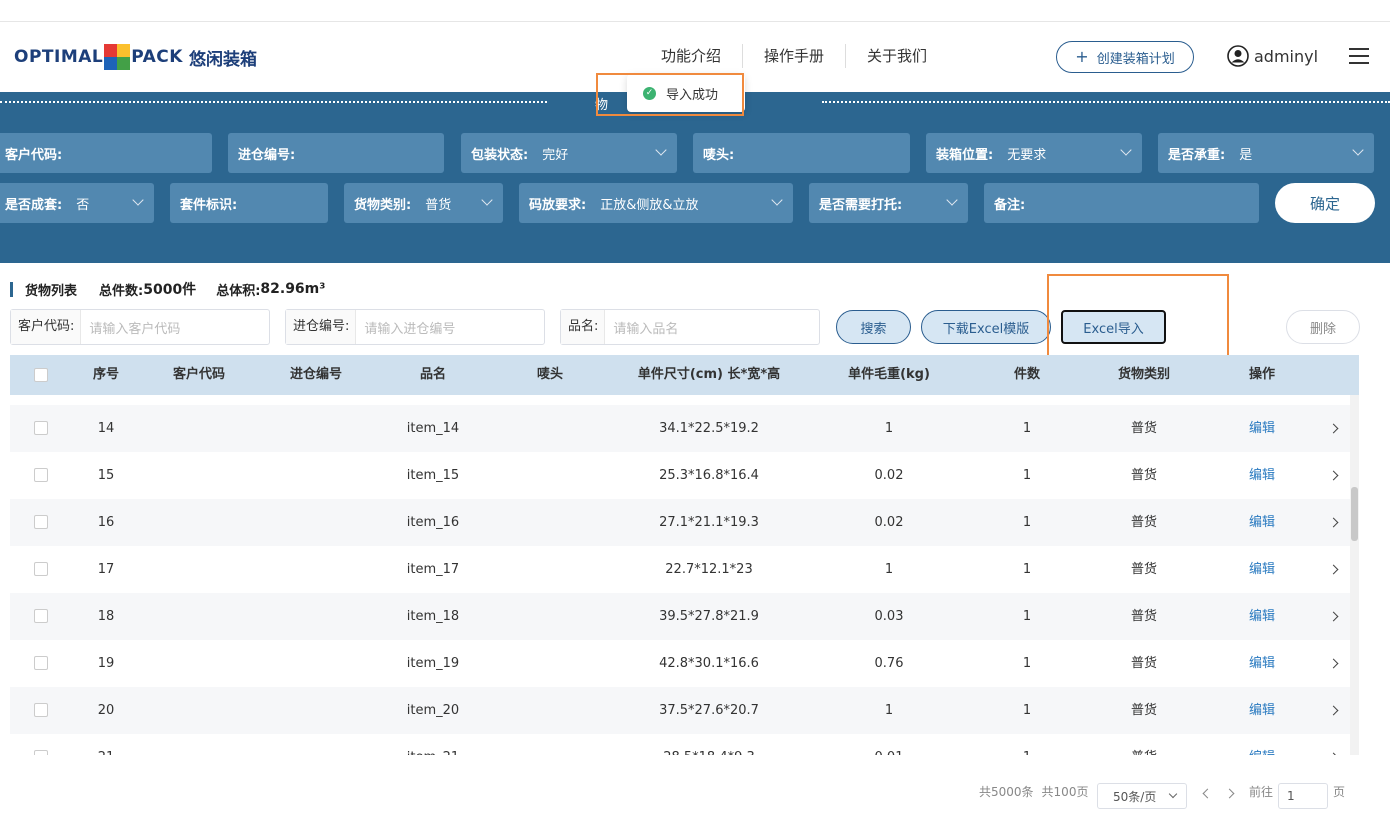 Image resolution: width=1390 pixels, height=816 pixels. What do you see at coordinates (670, 94) in the screenshot?
I see `toast-highlight-box` at bounding box center [670, 94].